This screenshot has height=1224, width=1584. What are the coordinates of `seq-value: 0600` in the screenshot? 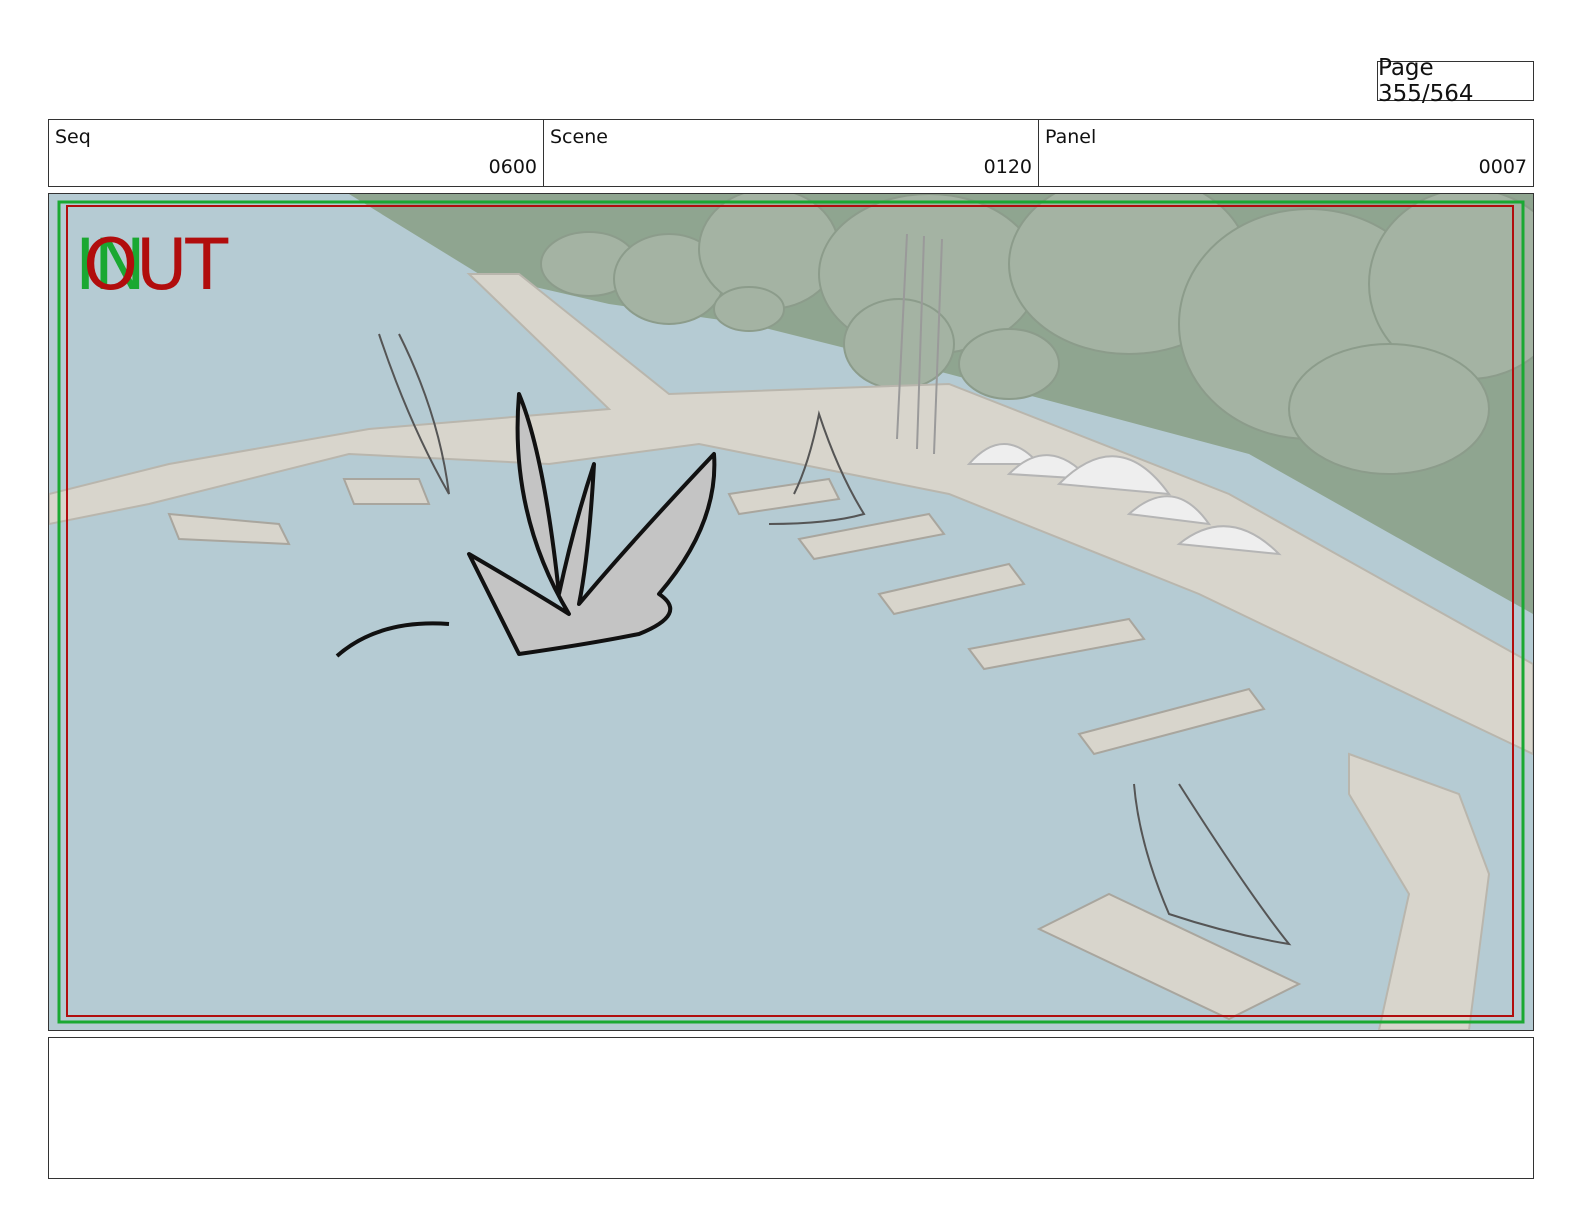 It's located at (512, 167).